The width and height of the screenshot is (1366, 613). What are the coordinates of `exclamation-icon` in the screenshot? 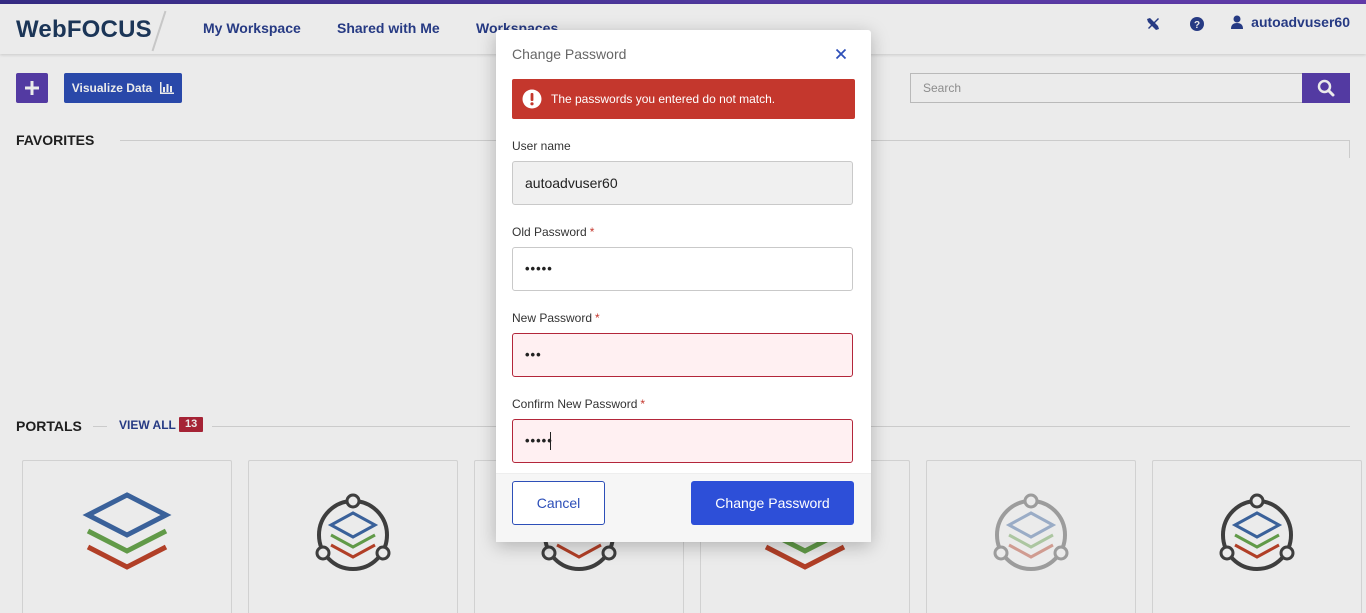 It's located at (532, 99).